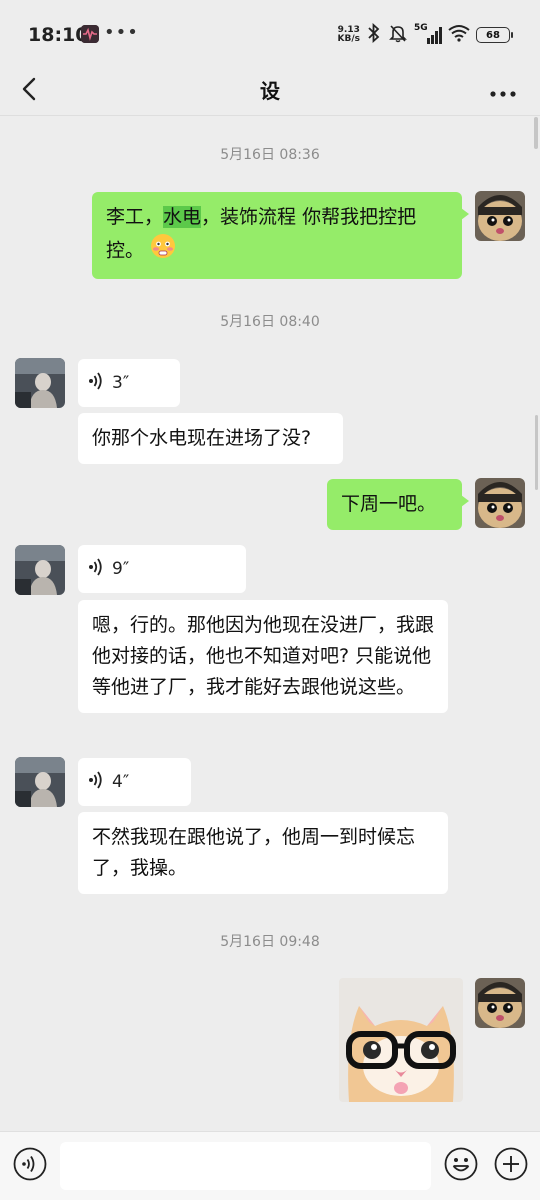 The image size is (540, 1200). What do you see at coordinates (254, 852) in the screenshot?
I see `message-text: 不然我现在跟他说了，他周一到时候忘了，我操。` at bounding box center [254, 852].